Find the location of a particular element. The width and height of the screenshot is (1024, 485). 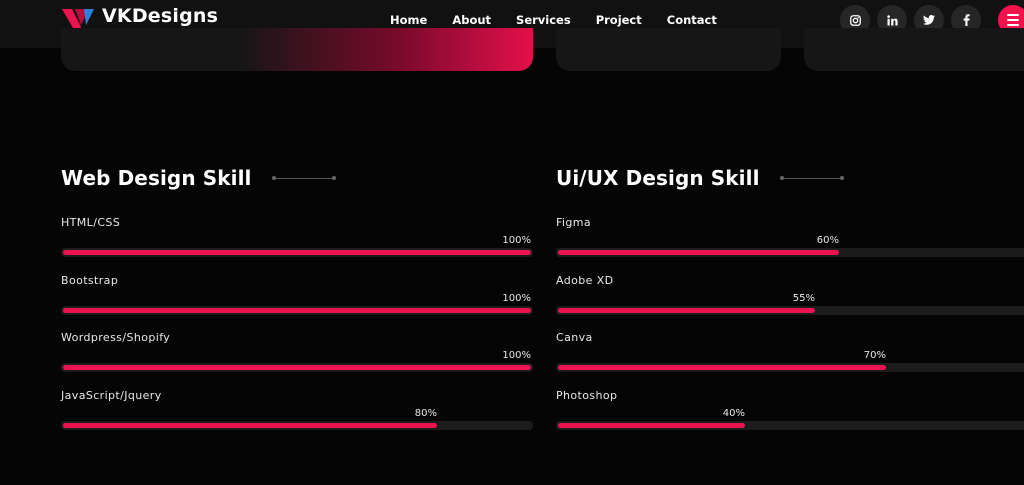

nav-home: Home is located at coordinates (408, 20).